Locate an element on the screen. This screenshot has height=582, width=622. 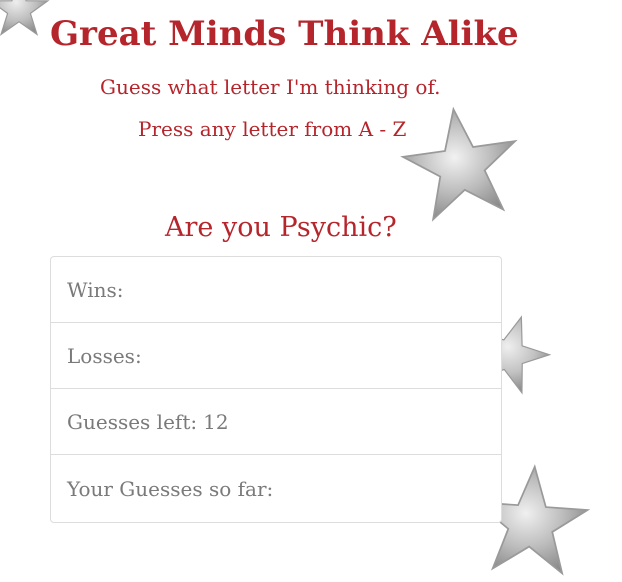
losses-row: Losses: is located at coordinates (276, 356).